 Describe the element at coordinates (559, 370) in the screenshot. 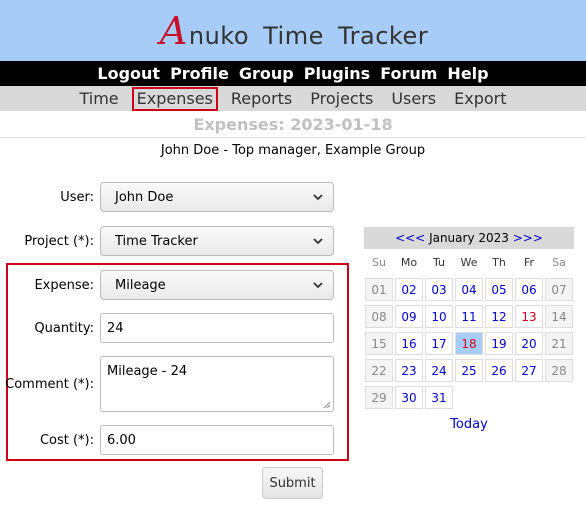

I see `calendar-day: 28` at that location.